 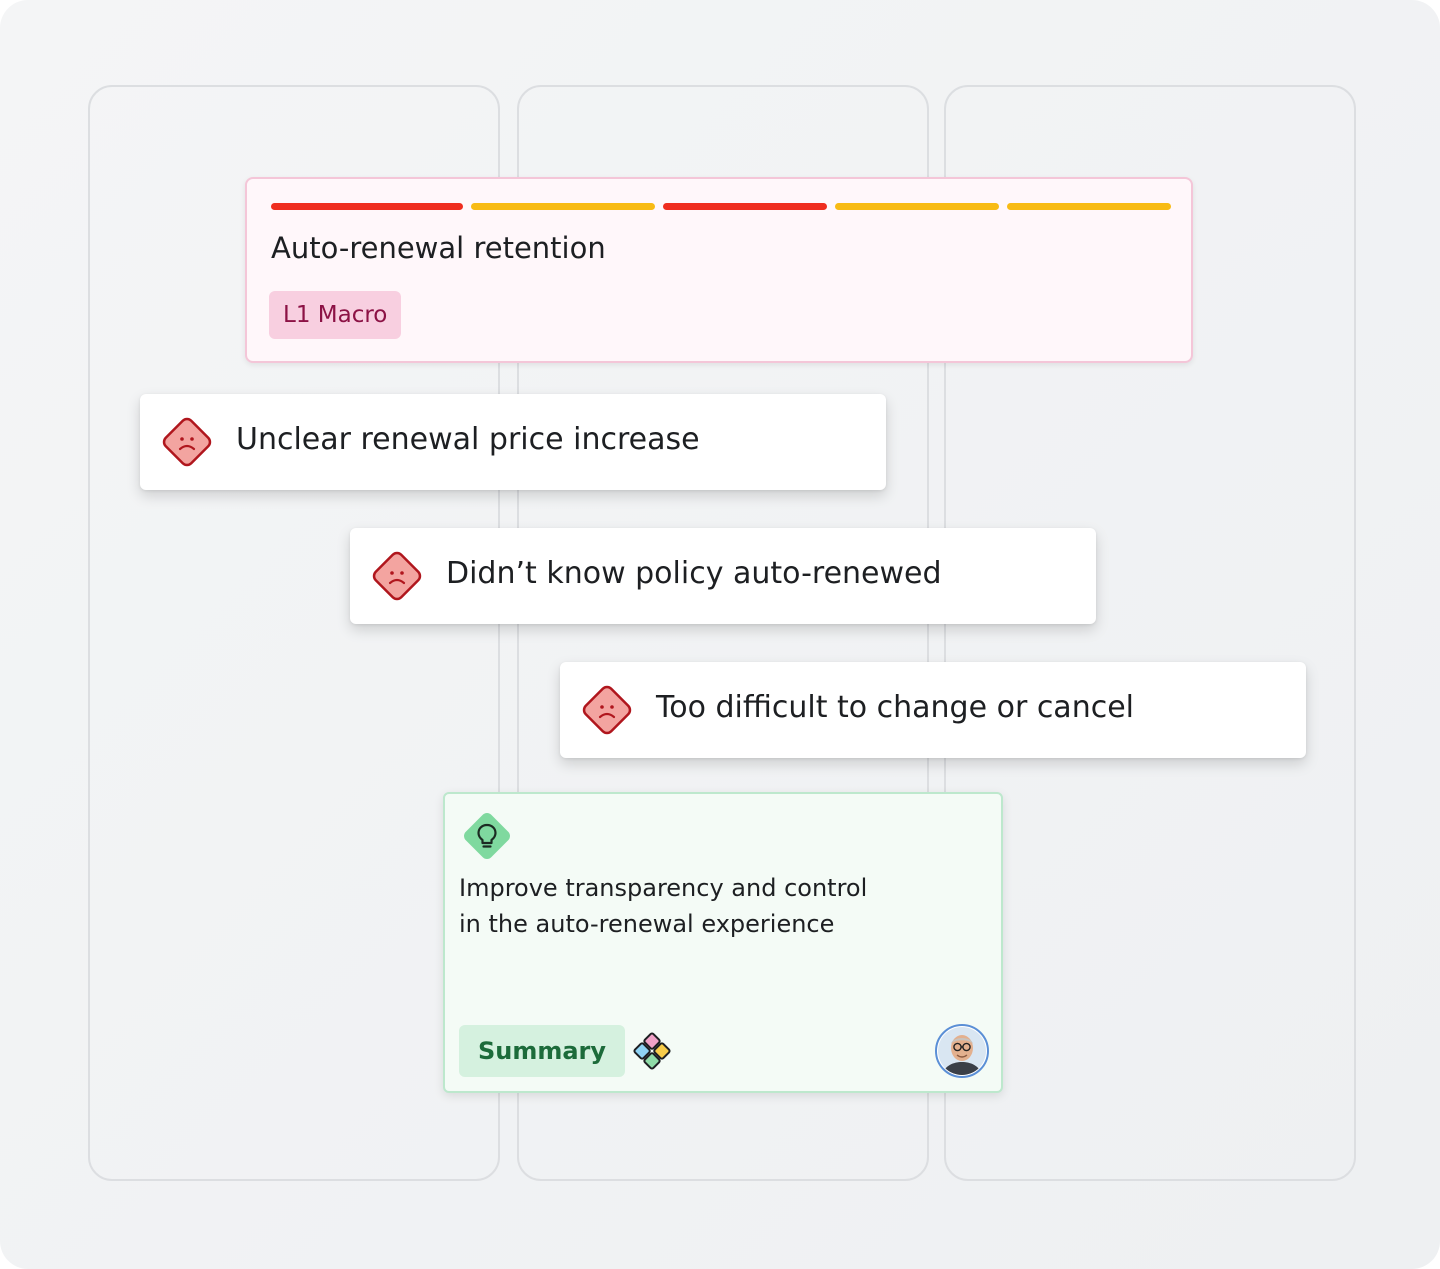 I want to click on pain-point-card: Unclear renewal price increase, so click(x=513, y=442).